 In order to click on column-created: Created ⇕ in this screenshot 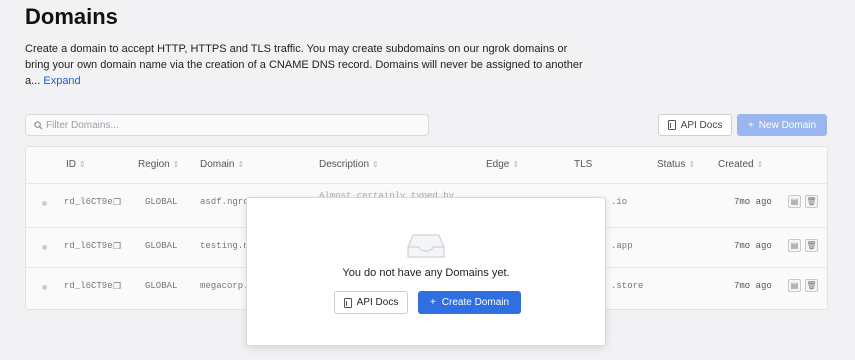, I will do `click(740, 164)`.